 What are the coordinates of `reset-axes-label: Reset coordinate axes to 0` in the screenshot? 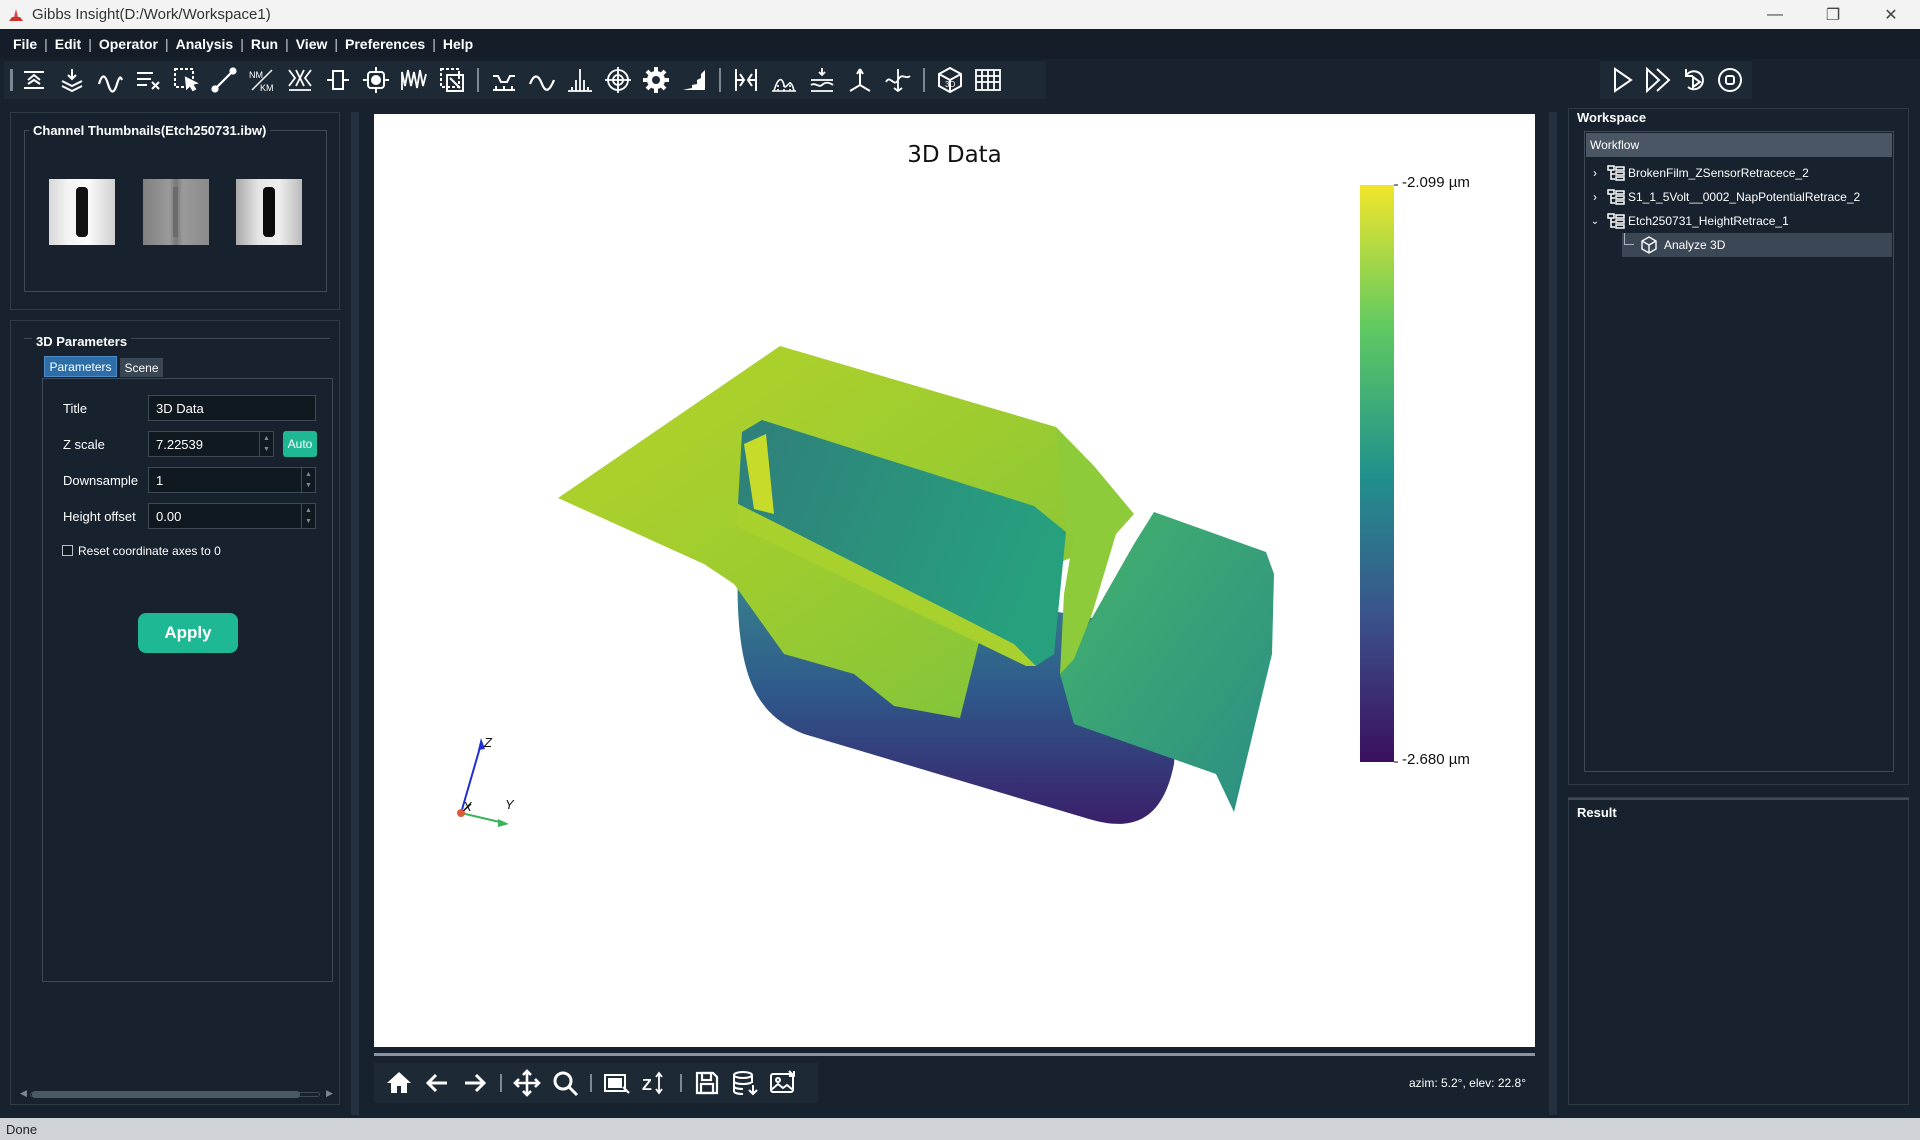 It's located at (149, 551).